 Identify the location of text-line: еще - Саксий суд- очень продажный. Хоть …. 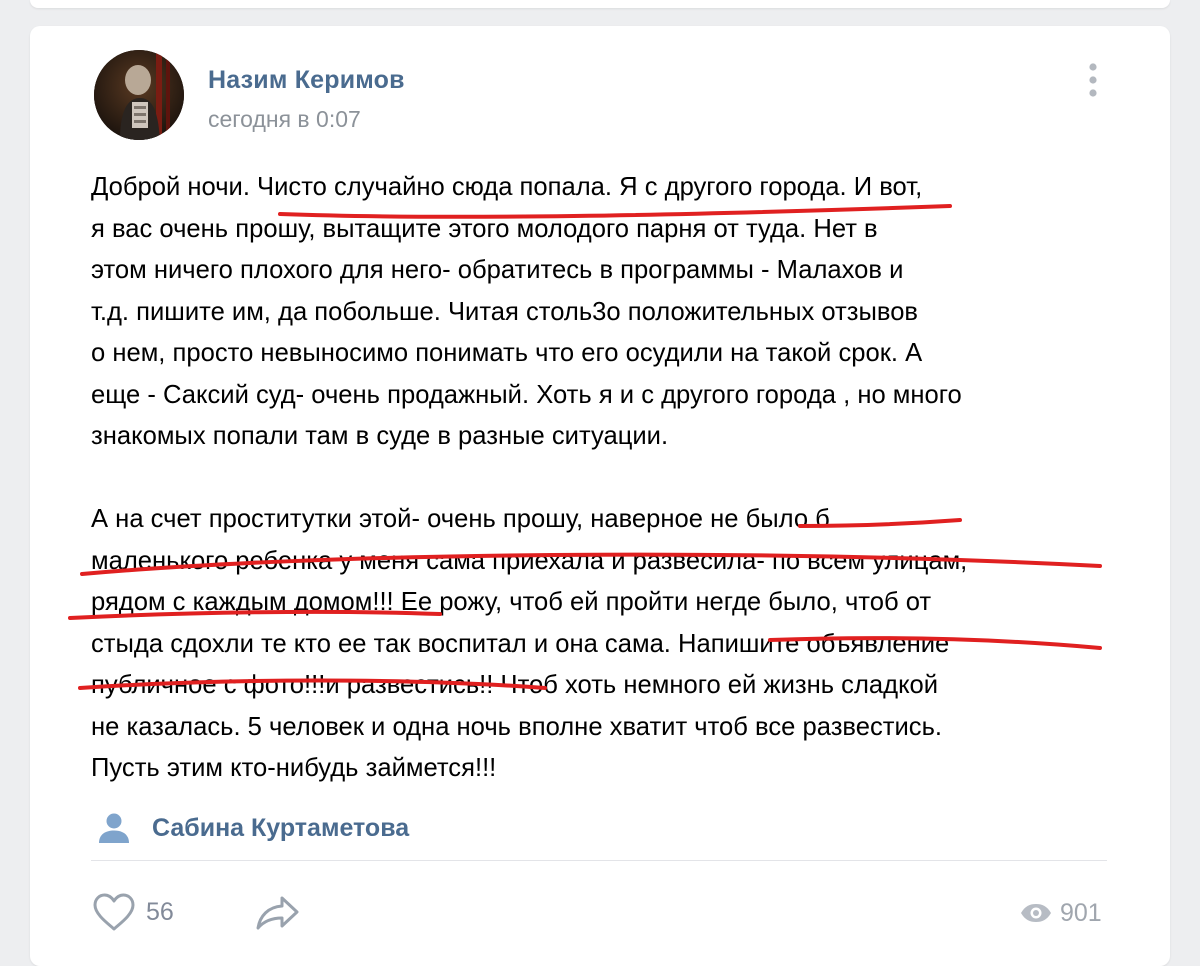
(526, 394).